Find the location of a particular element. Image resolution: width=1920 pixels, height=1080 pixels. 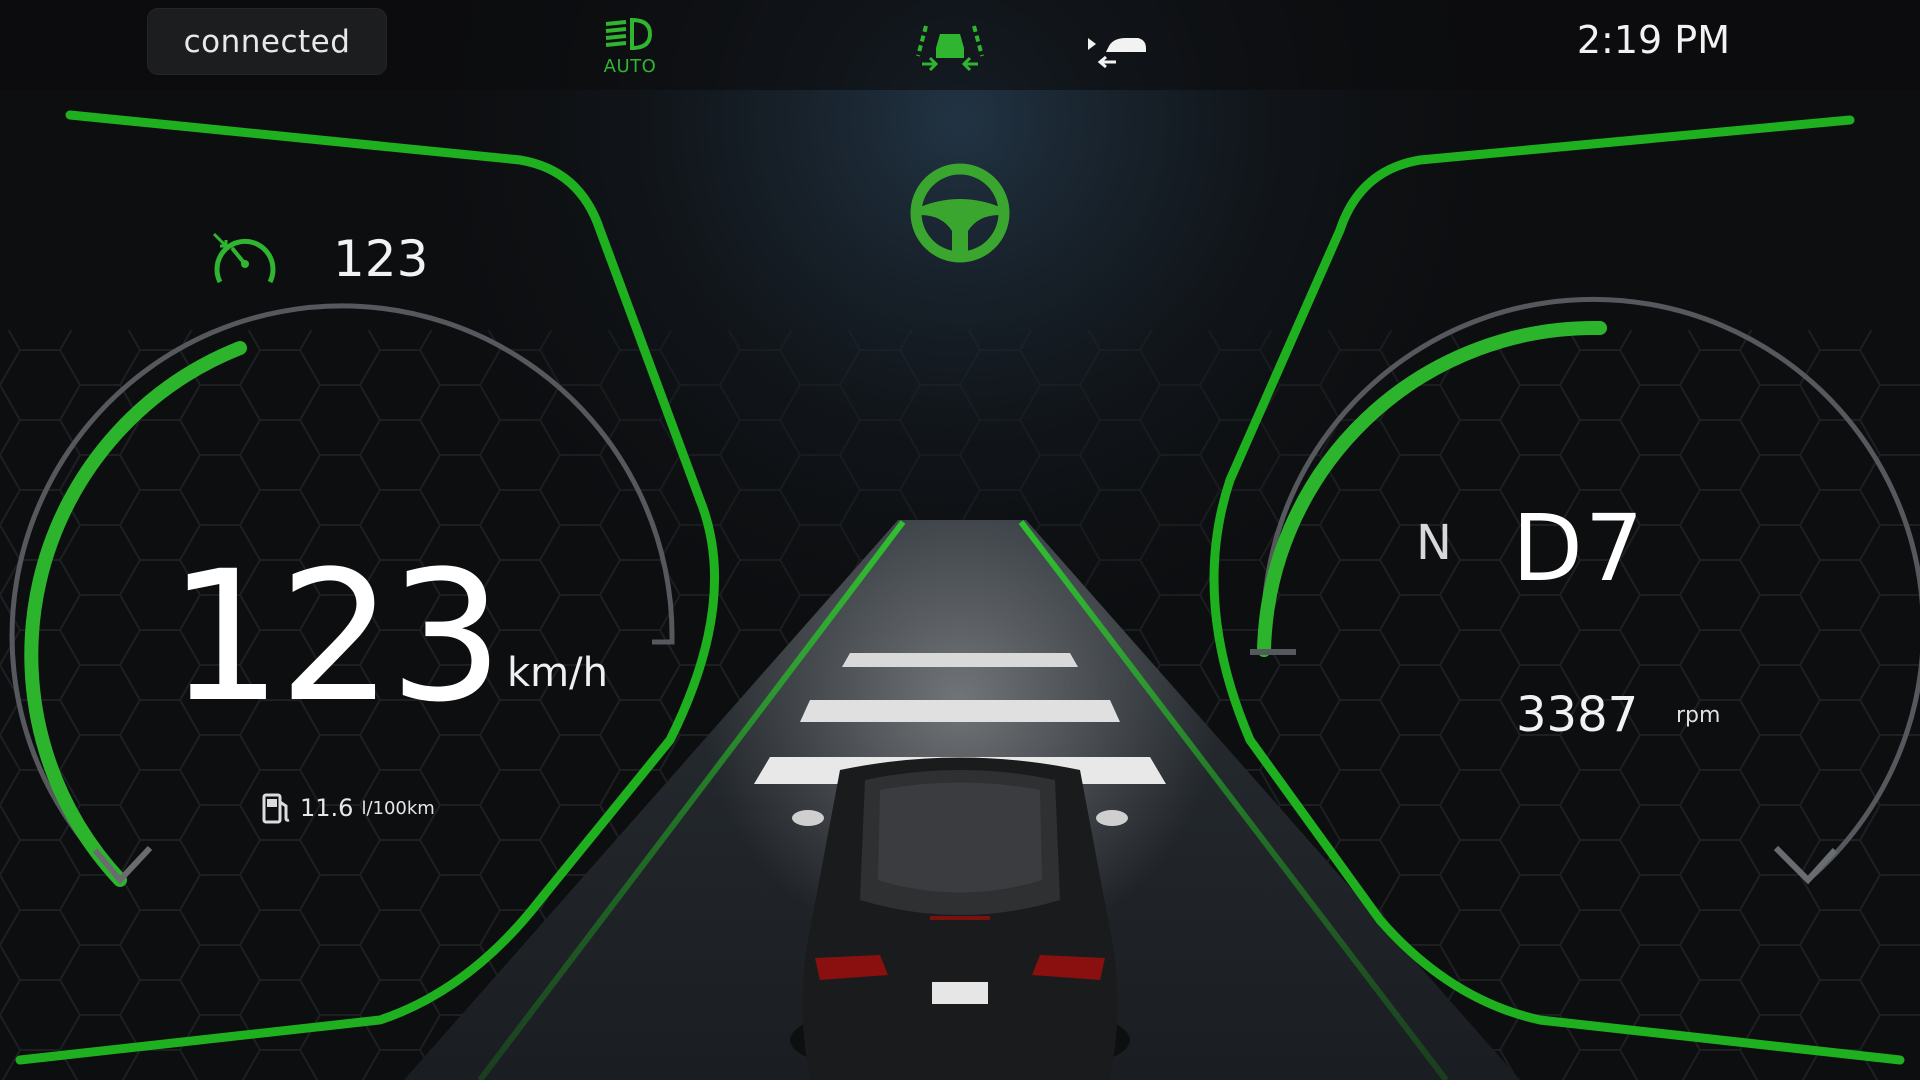

steering-assist-indicator is located at coordinates (960, 215).